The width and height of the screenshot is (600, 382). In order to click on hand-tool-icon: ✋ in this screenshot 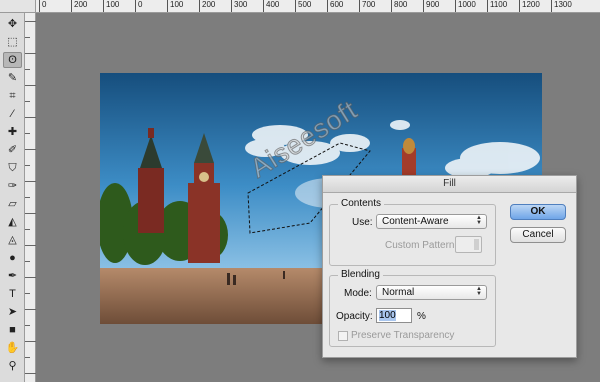, I will do `click(12, 348)`.